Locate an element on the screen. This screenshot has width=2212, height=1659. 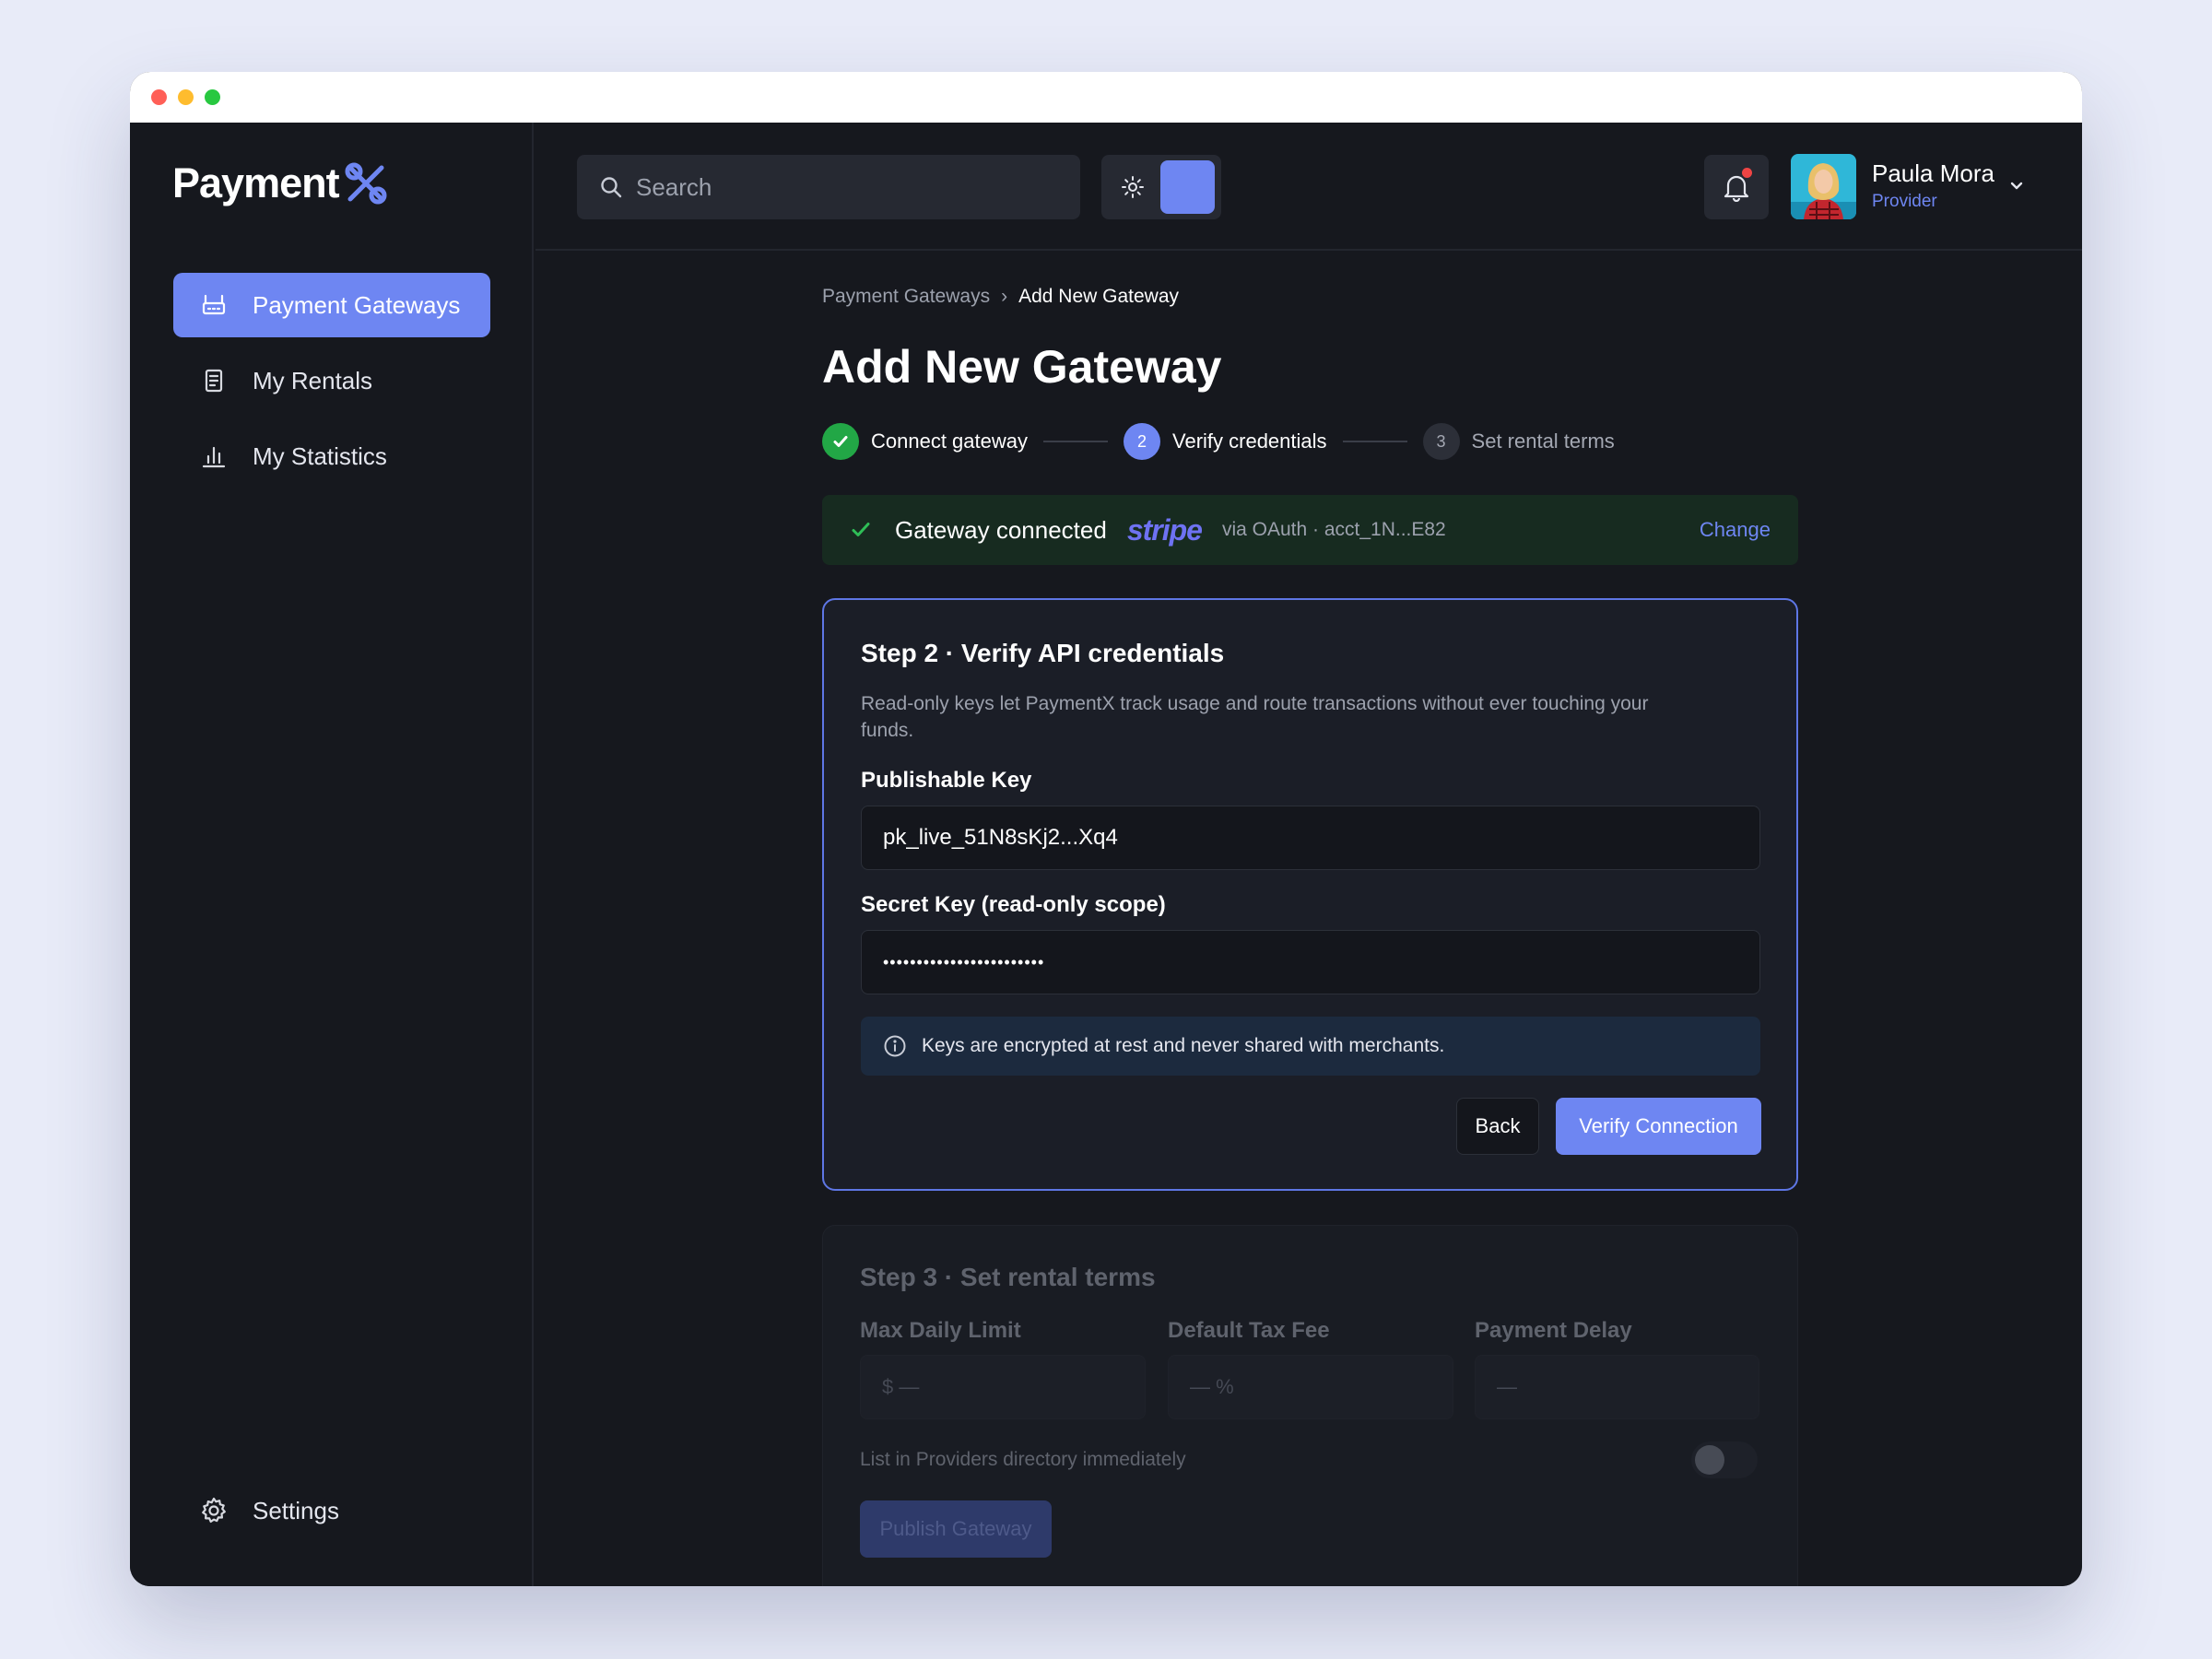
user-role: Provider is located at coordinates (1904, 201).